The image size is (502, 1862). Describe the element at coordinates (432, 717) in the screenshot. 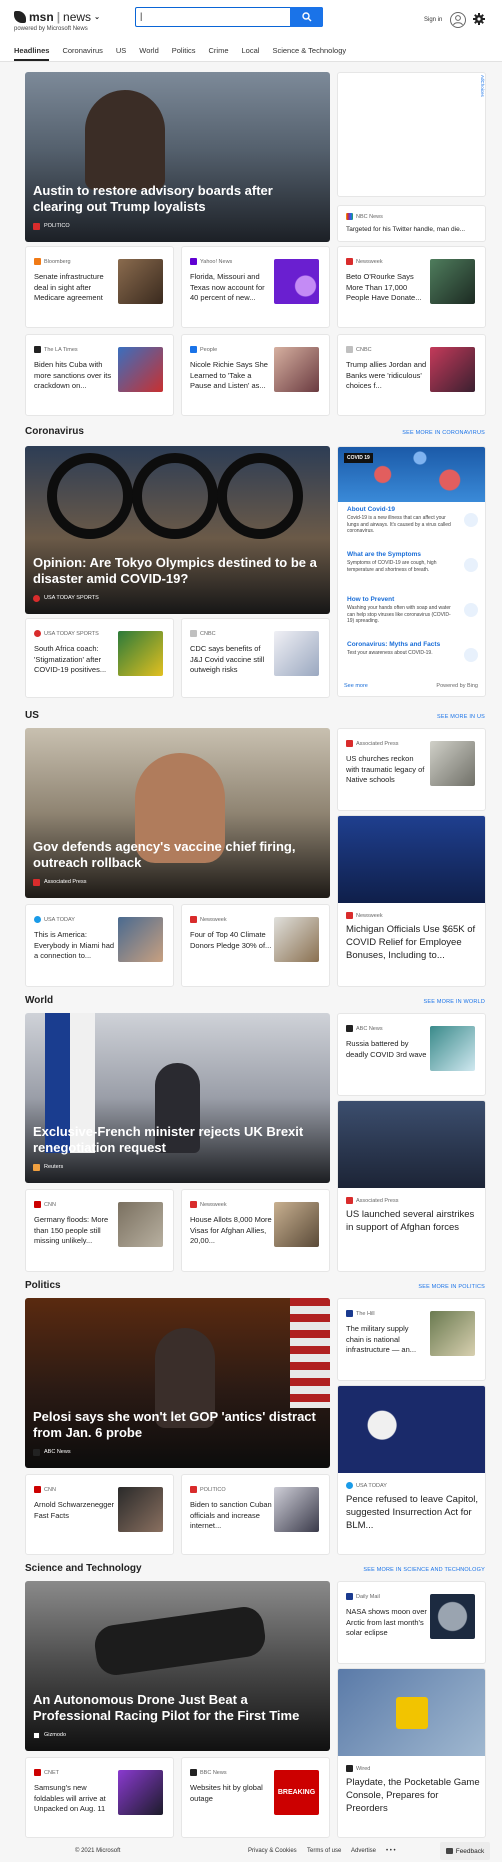

I see `see-more-link: SEE MORE IN US` at that location.